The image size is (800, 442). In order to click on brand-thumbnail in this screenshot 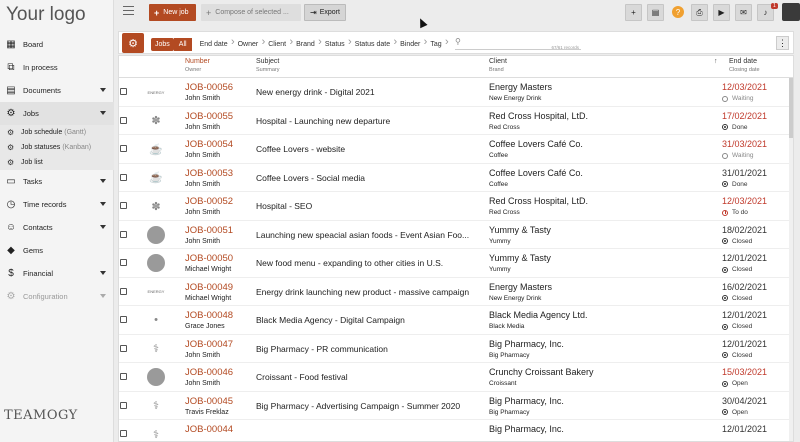, I will do `click(156, 377)`.